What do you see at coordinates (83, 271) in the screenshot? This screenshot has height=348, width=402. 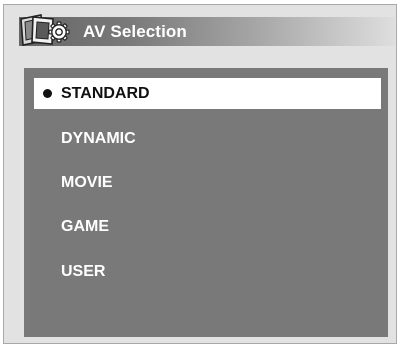 I see `menu-item-label: USER` at bounding box center [83, 271].